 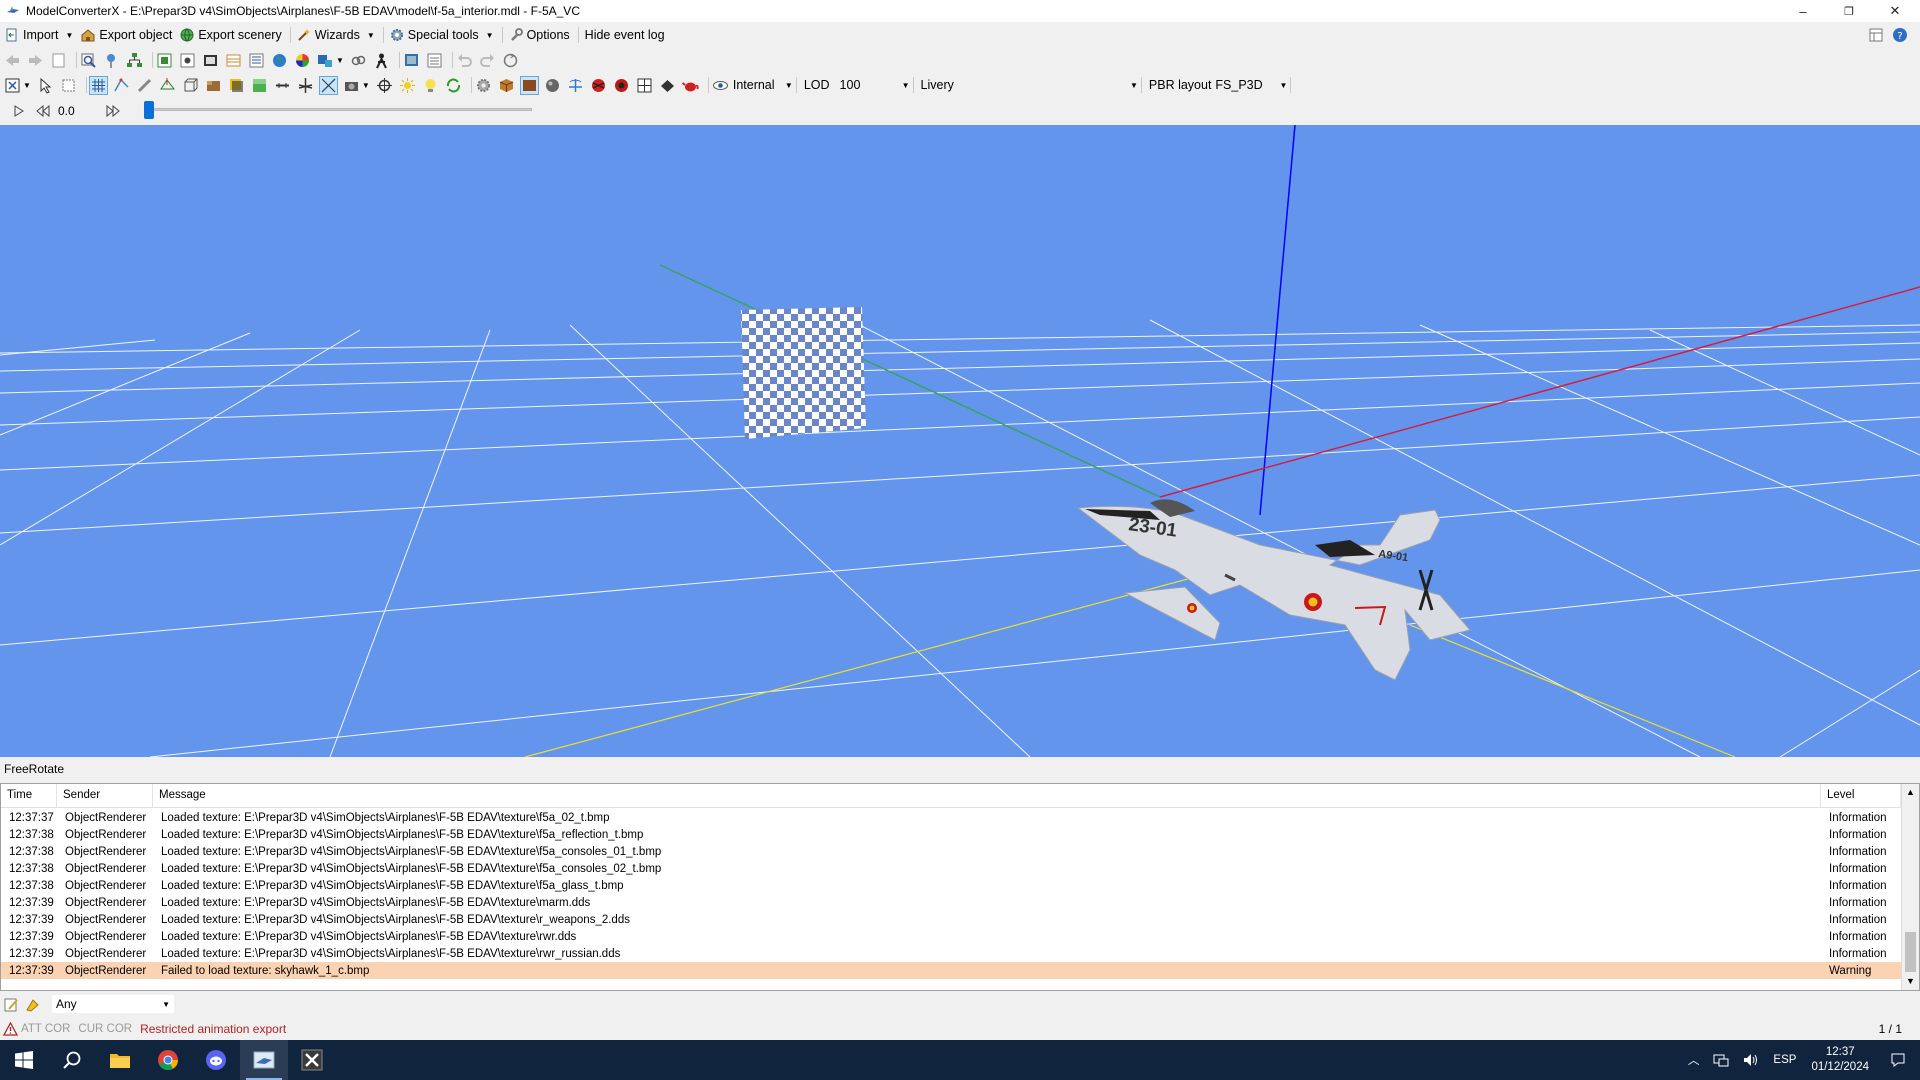 I want to click on log-scrollbar: ▲ ▼, so click(x=1910, y=887).